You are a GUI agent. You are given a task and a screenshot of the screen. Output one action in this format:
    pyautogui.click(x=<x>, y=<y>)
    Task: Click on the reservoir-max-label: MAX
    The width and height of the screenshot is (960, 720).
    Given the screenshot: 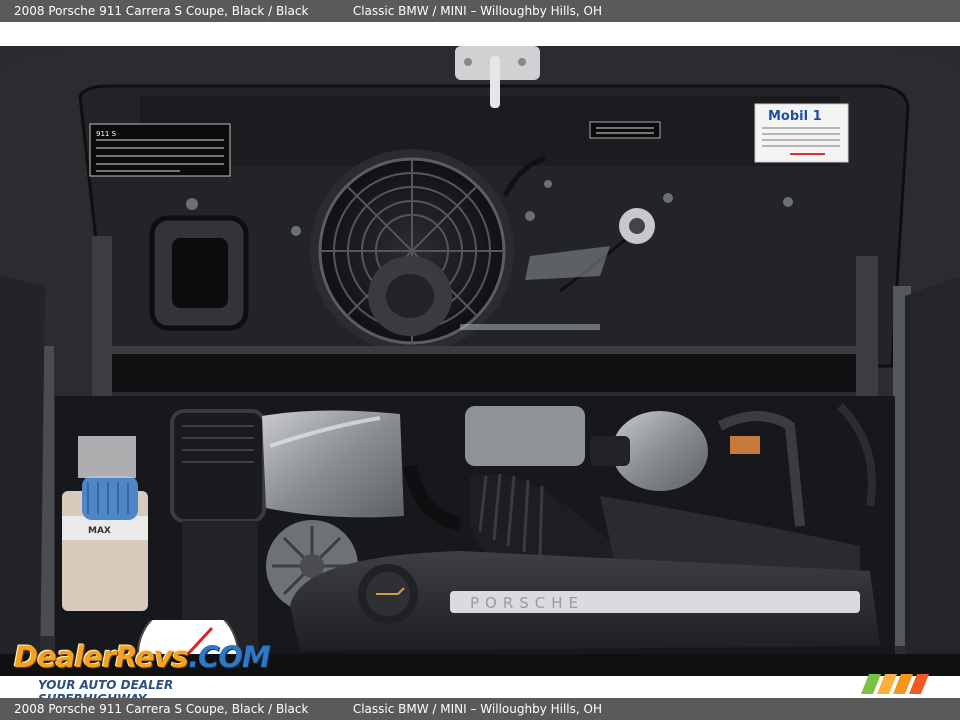 What is the action you would take?
    pyautogui.click(x=99, y=531)
    